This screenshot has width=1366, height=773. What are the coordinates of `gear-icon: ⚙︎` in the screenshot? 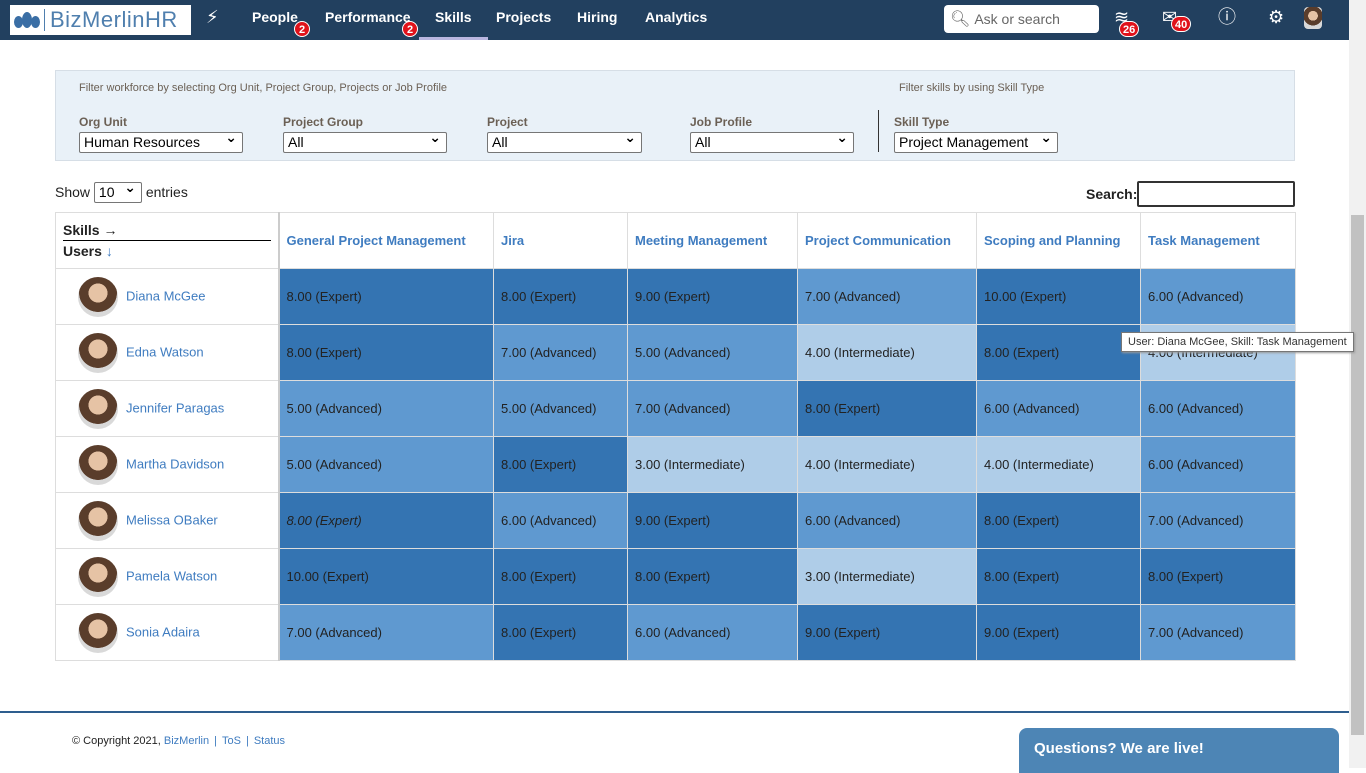 It's located at (1276, 17).